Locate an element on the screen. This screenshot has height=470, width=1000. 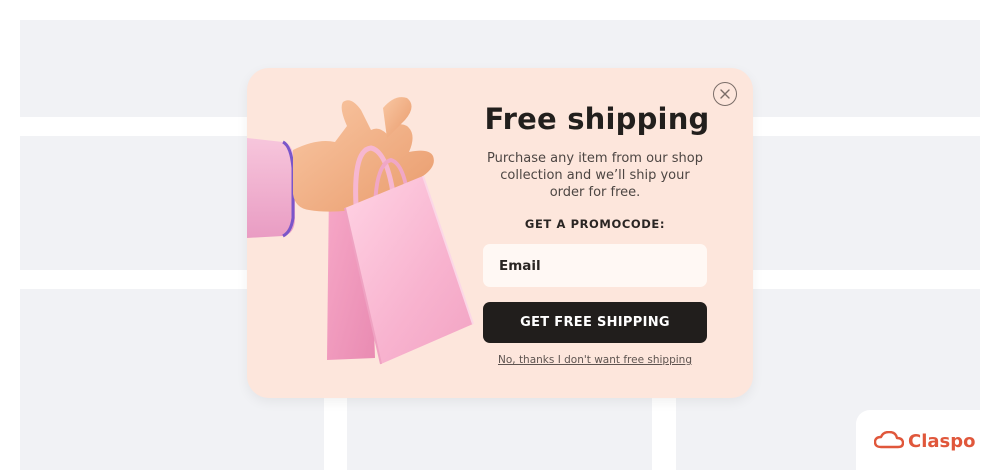
decline-link: No, thanks I don't want free shipping is located at coordinates (595, 360).